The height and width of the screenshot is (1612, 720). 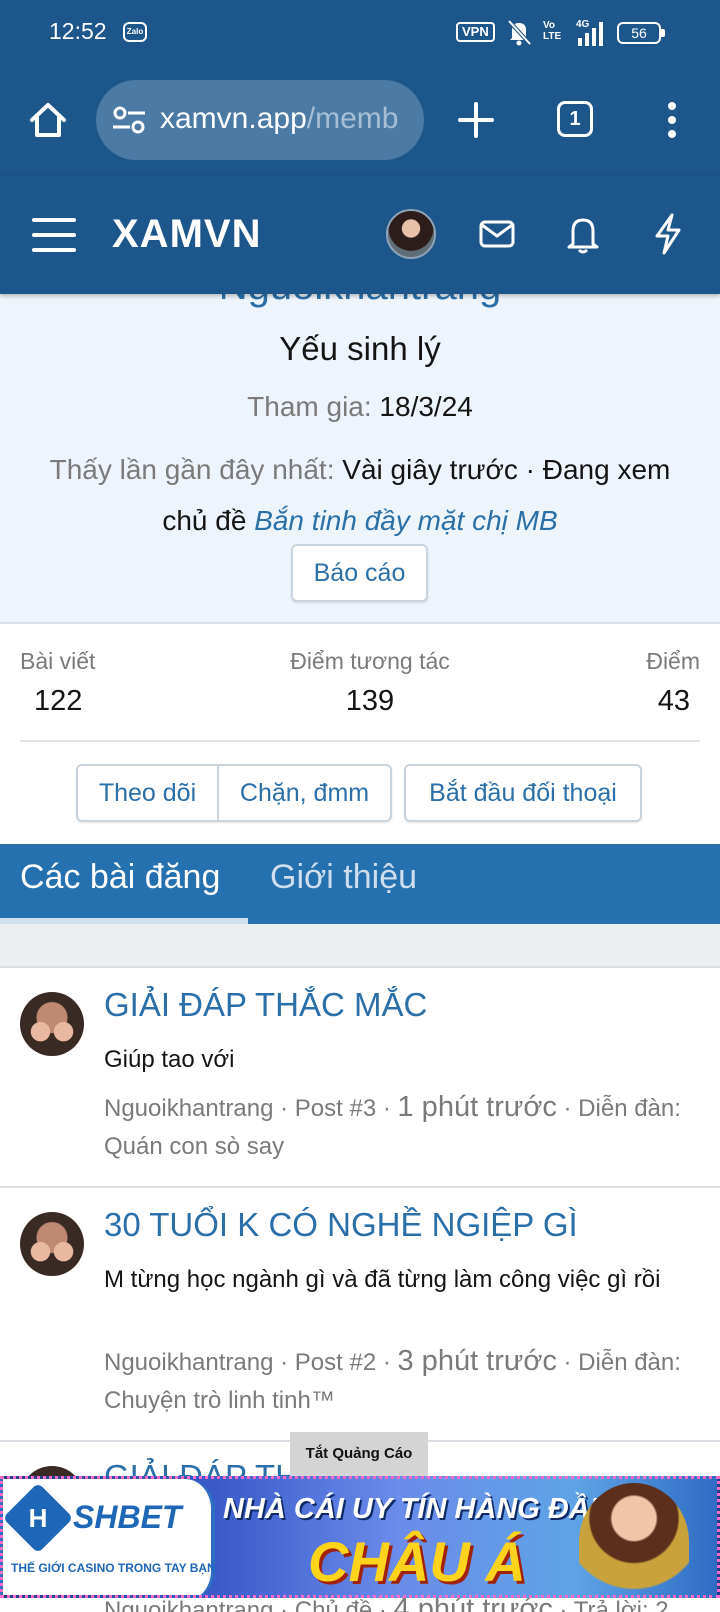 I want to click on follow-block-group: Theo dõi Chặn, đmm, so click(x=234, y=793).